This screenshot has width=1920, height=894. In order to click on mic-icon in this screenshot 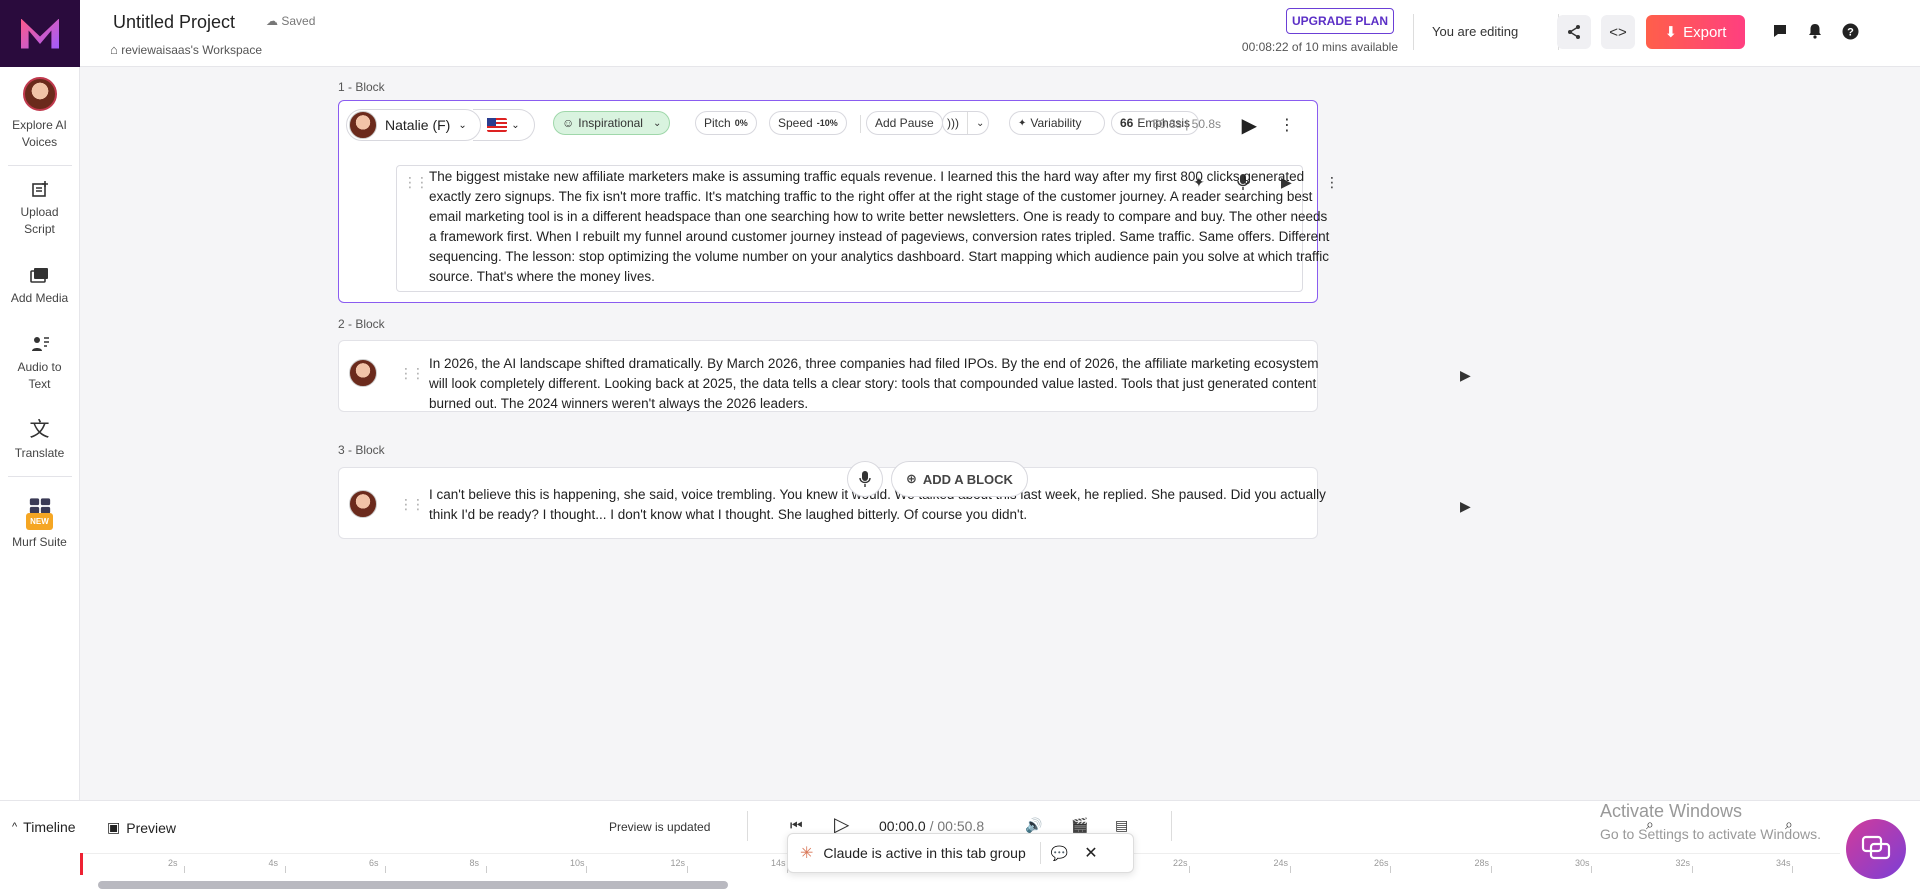, I will do `click(865, 479)`.